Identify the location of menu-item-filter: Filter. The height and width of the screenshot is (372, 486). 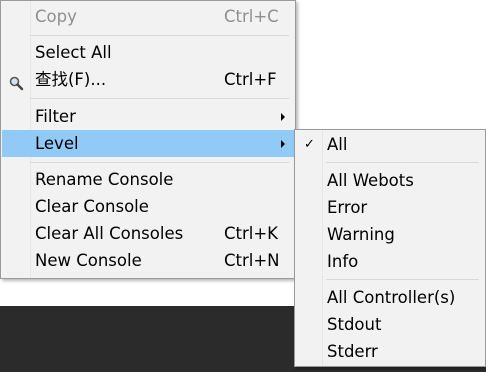
(148, 116).